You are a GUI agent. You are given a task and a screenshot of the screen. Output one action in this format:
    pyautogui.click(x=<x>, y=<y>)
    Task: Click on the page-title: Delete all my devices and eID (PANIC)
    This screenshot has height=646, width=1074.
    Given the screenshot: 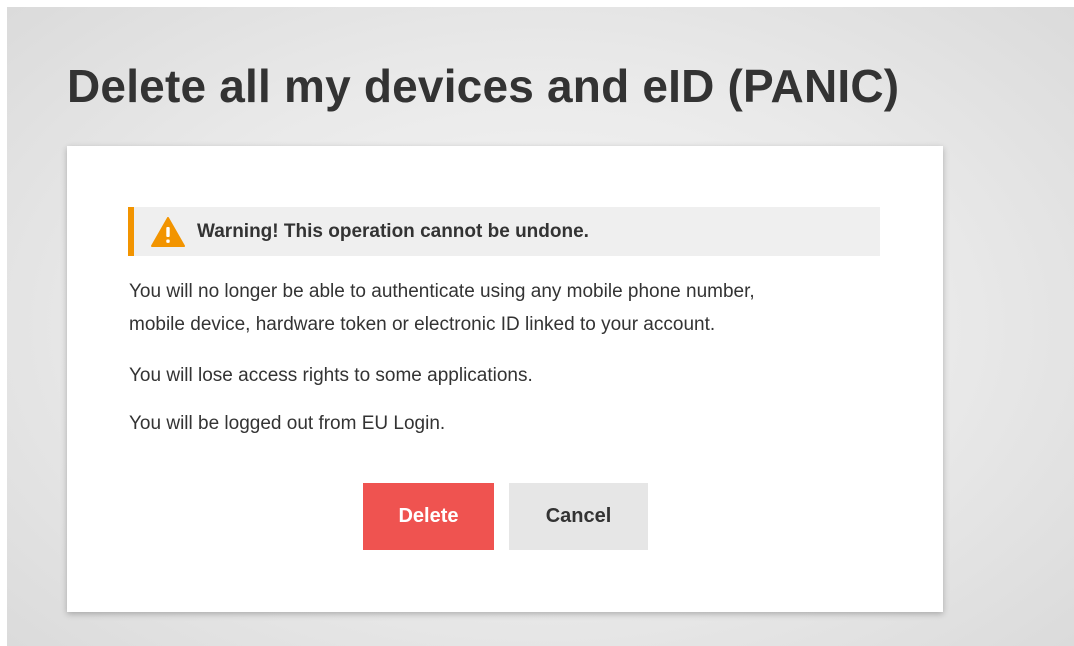 What is the action you would take?
    pyautogui.click(x=483, y=86)
    